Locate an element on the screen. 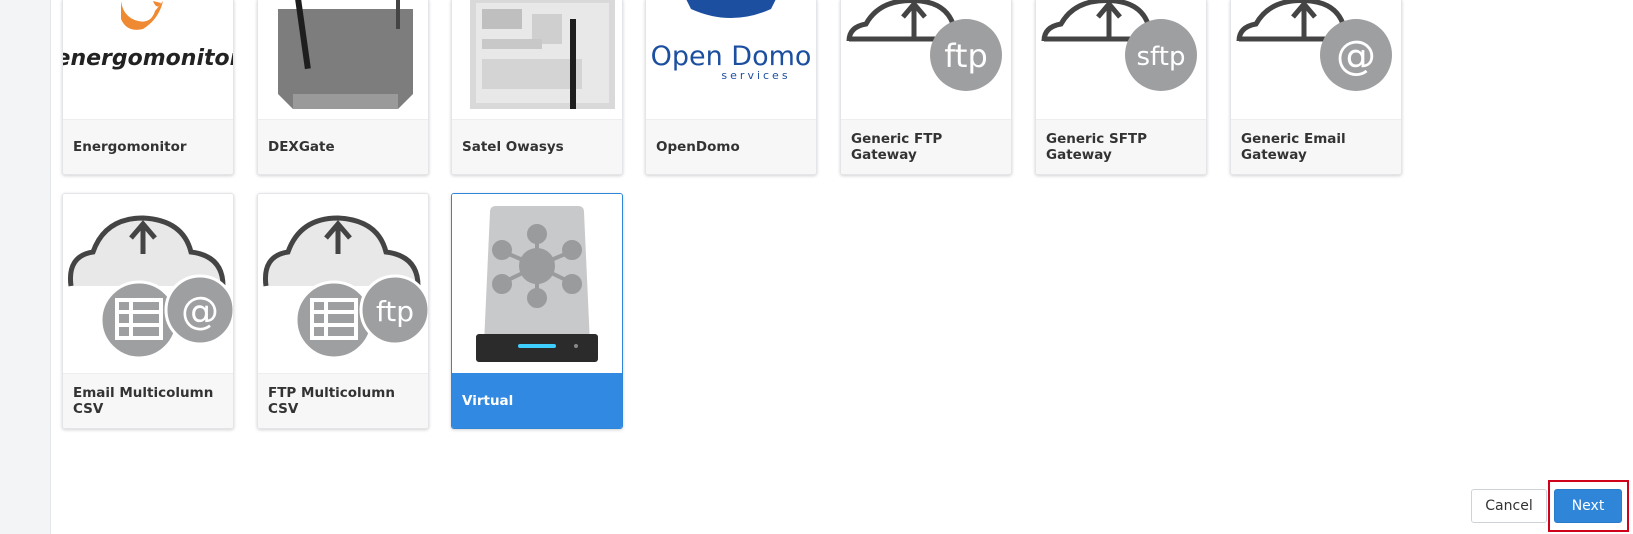 This screenshot has width=1633, height=534. modem-device-icon is located at coordinates (542, 54).